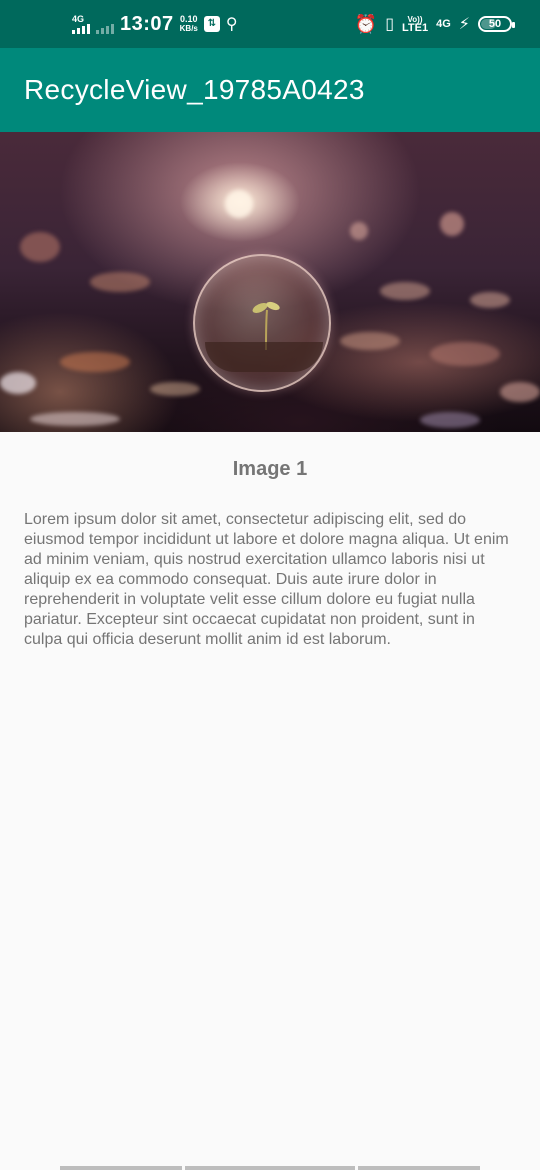  What do you see at coordinates (419, 1168) in the screenshot?
I see `nav-bar-segment-right` at bounding box center [419, 1168].